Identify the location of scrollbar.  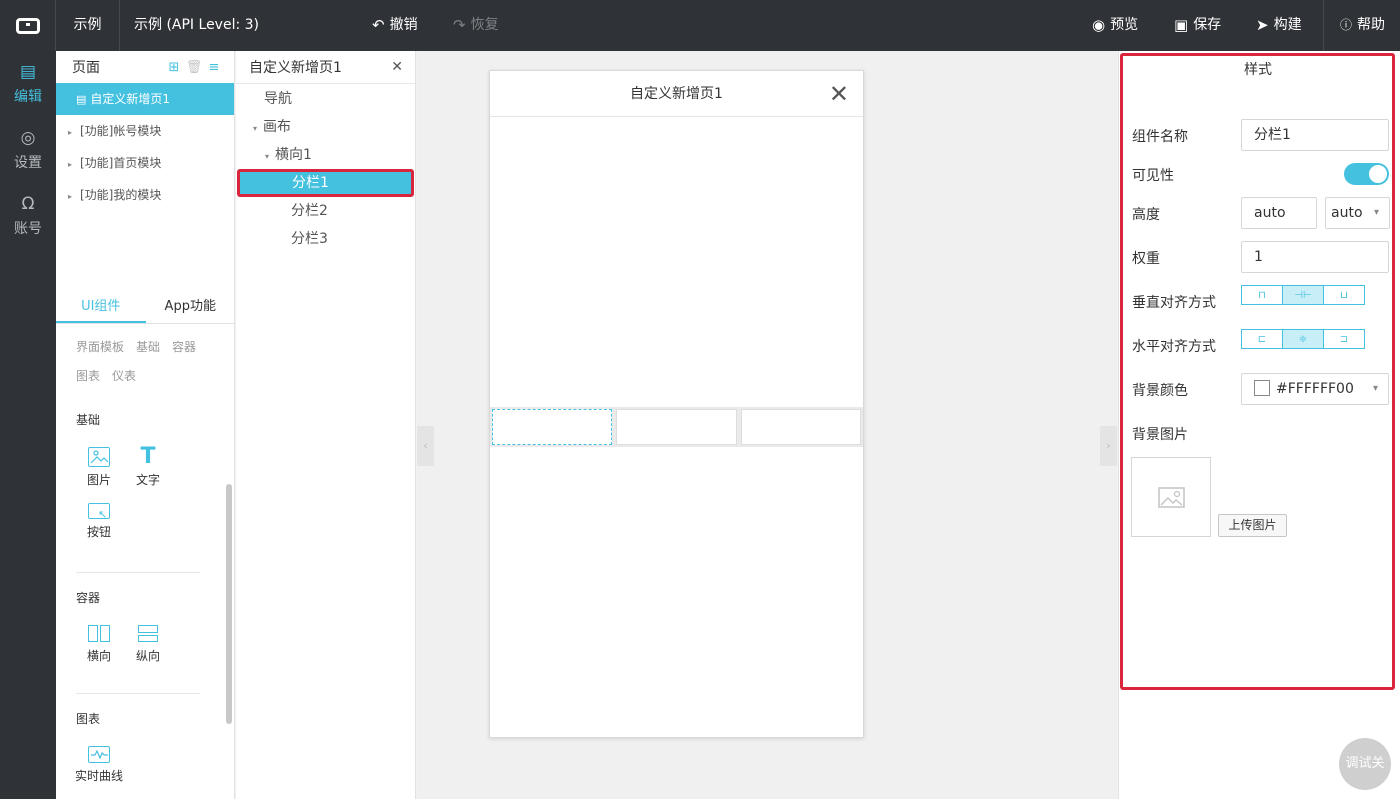
(229, 604).